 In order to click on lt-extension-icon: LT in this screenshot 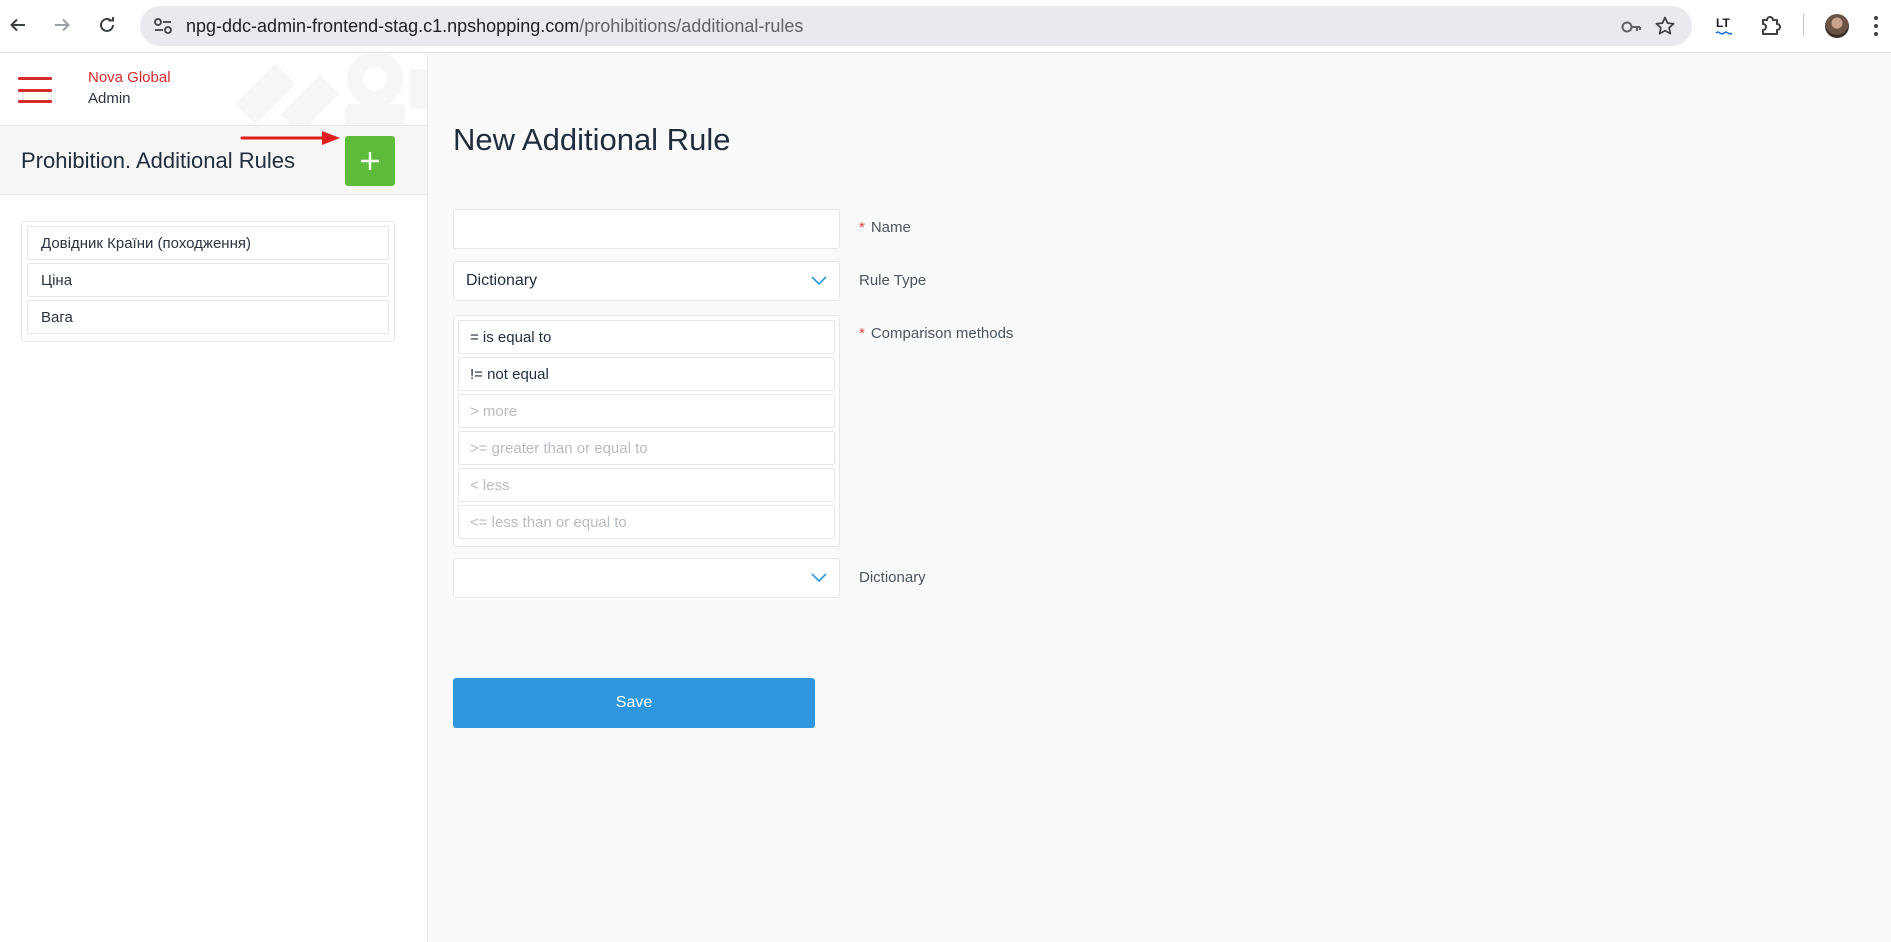, I will do `click(1726, 26)`.